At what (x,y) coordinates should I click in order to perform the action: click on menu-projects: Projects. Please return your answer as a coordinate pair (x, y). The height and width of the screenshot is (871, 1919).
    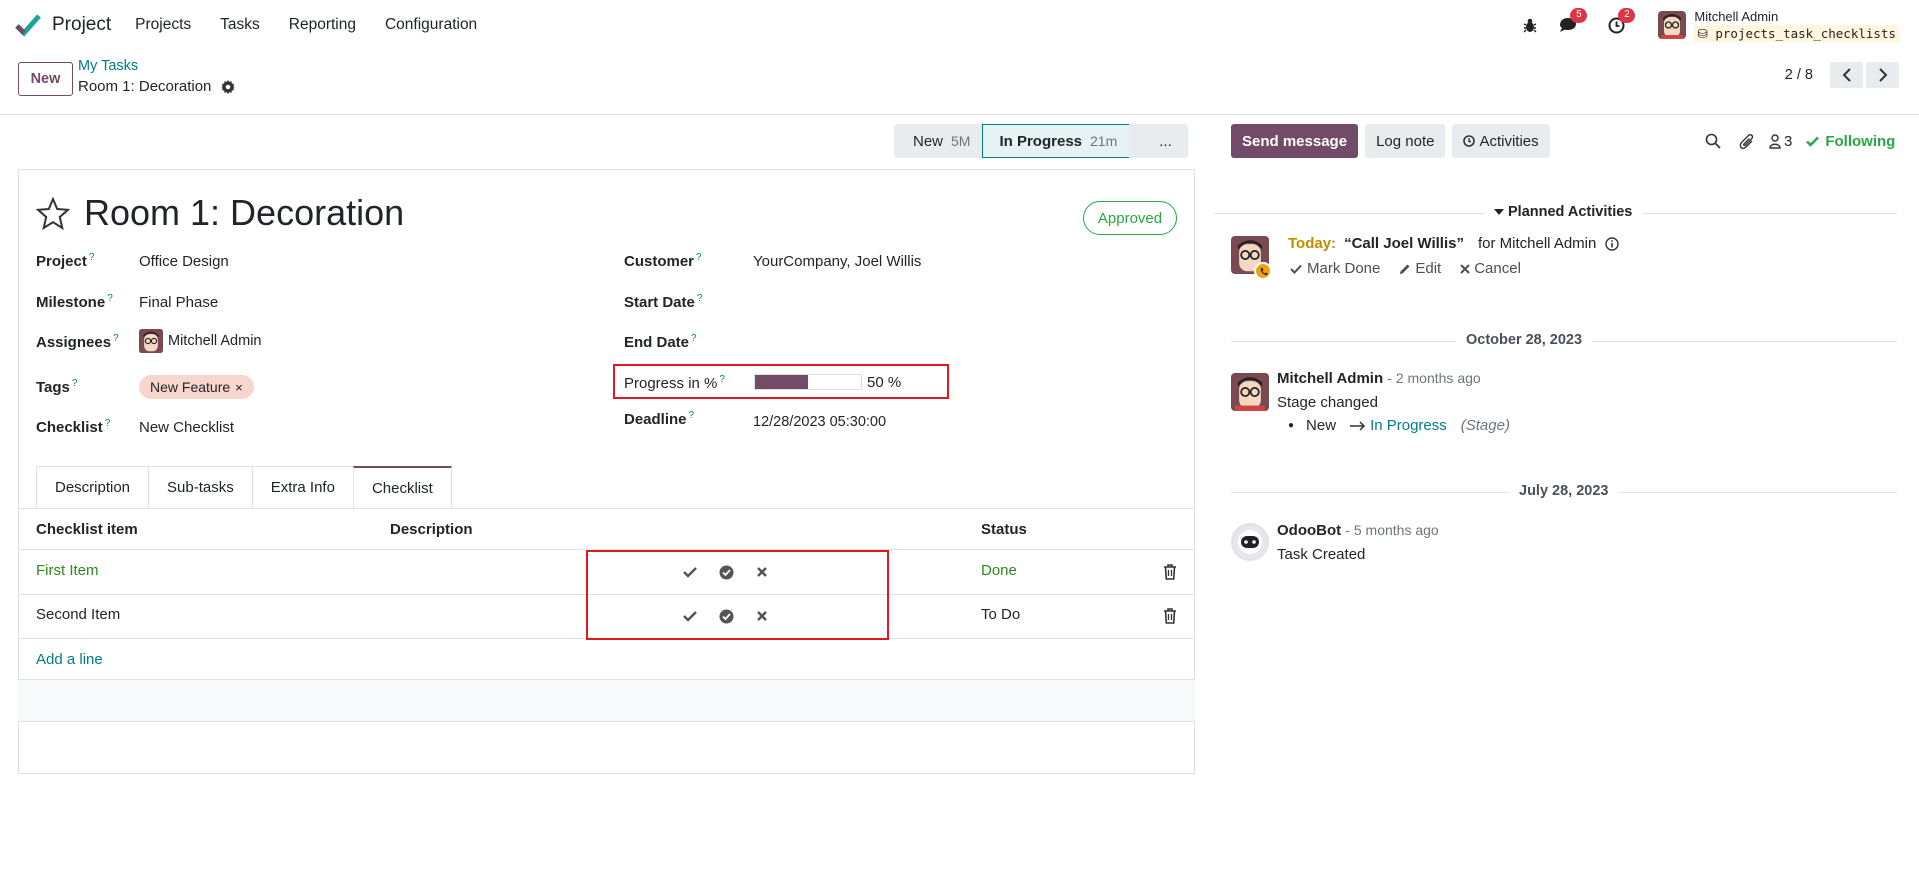
    Looking at the image, I should click on (163, 25).